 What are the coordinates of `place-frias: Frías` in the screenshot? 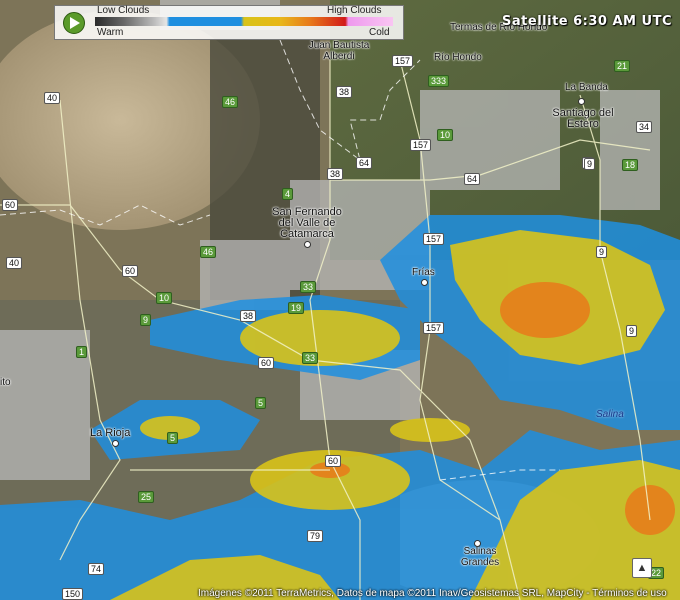 It's located at (423, 272).